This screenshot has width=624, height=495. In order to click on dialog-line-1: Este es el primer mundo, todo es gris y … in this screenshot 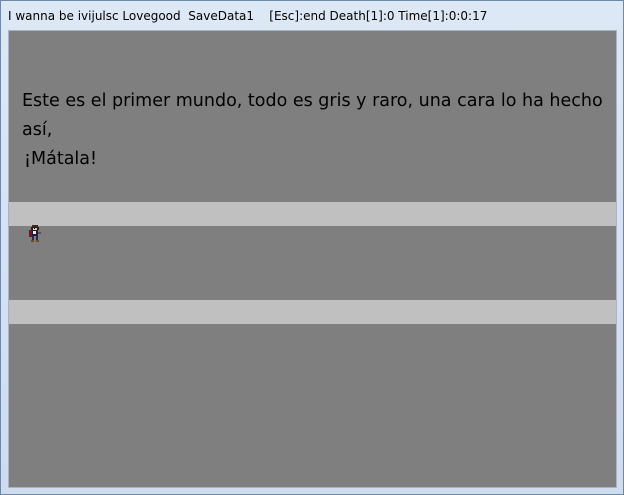, I will do `click(312, 115)`.